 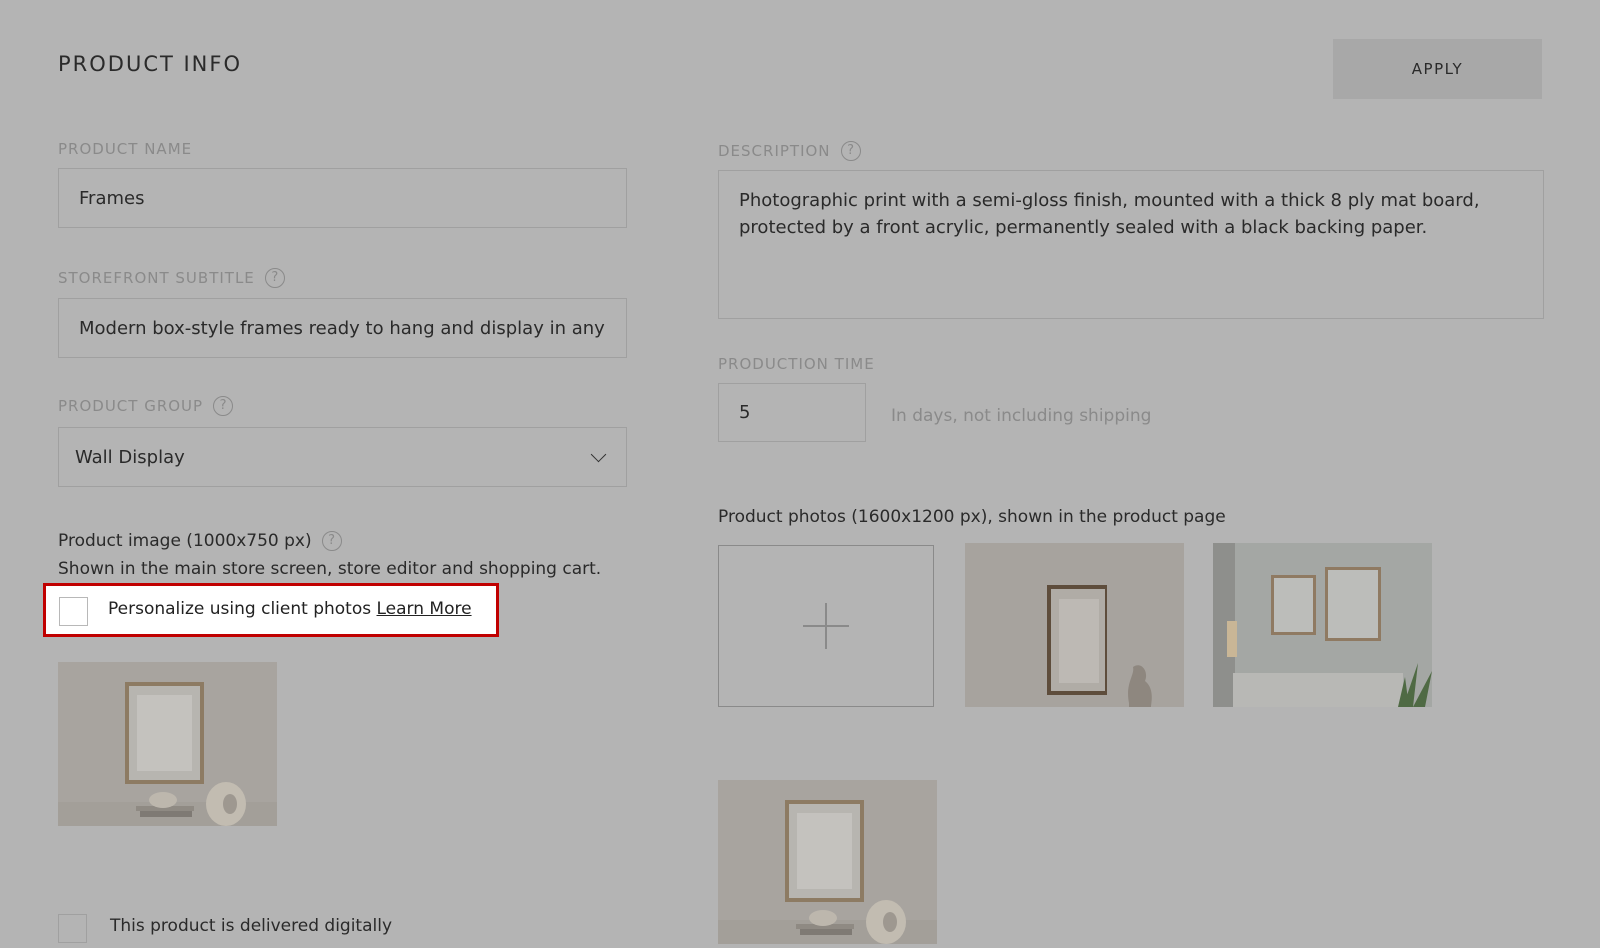 What do you see at coordinates (598, 454) in the screenshot?
I see `chevron-down-icon` at bounding box center [598, 454].